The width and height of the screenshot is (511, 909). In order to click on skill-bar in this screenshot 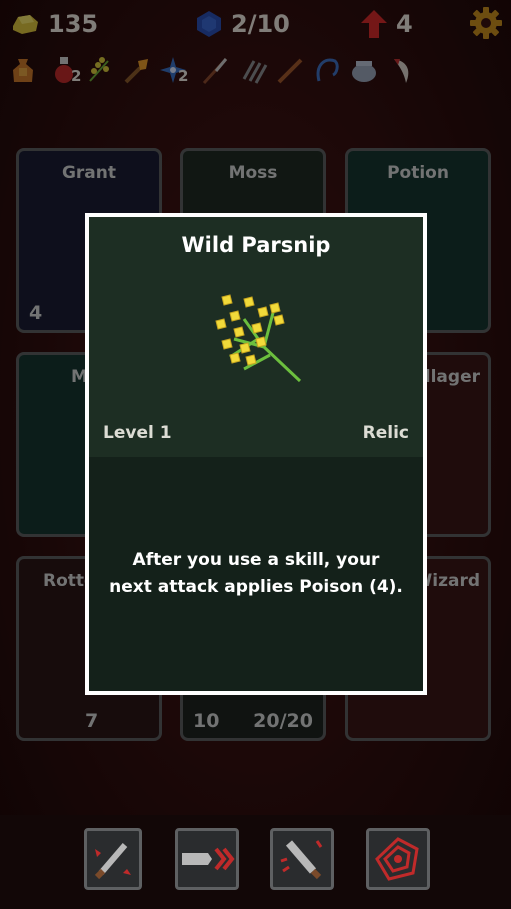, I will do `click(255, 862)`.